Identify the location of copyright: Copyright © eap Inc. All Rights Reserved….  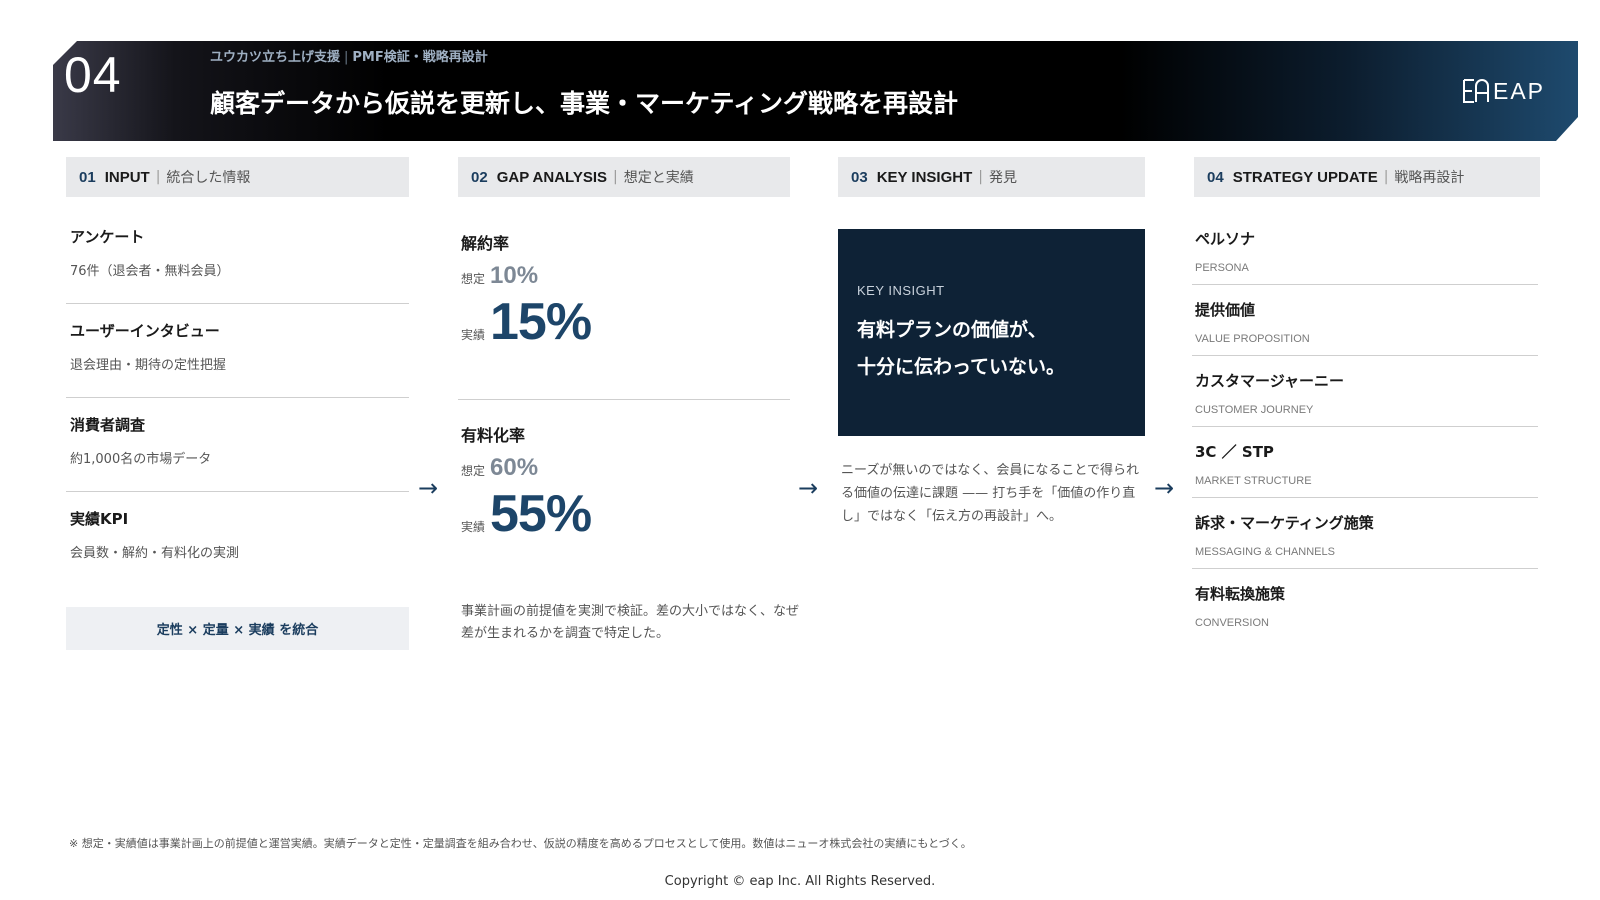
(800, 881).